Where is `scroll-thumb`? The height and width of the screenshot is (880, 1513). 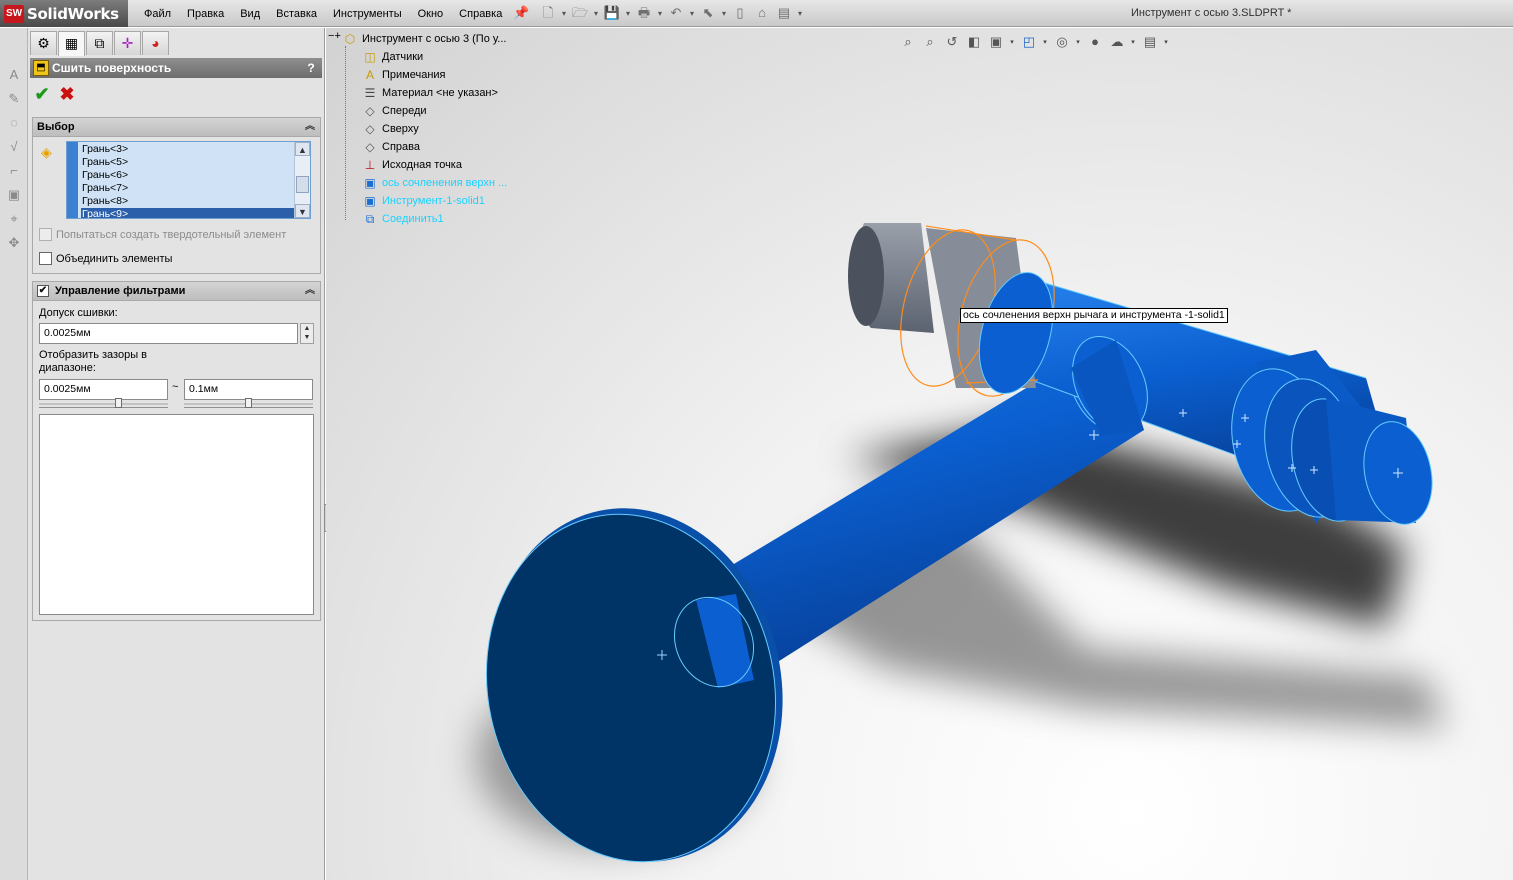
scroll-thumb is located at coordinates (302, 184).